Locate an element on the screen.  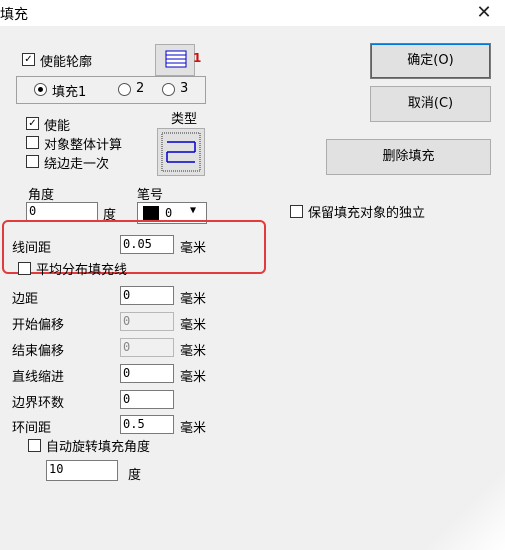
ring-spacing-label: 环间距 is located at coordinates (32, 428).